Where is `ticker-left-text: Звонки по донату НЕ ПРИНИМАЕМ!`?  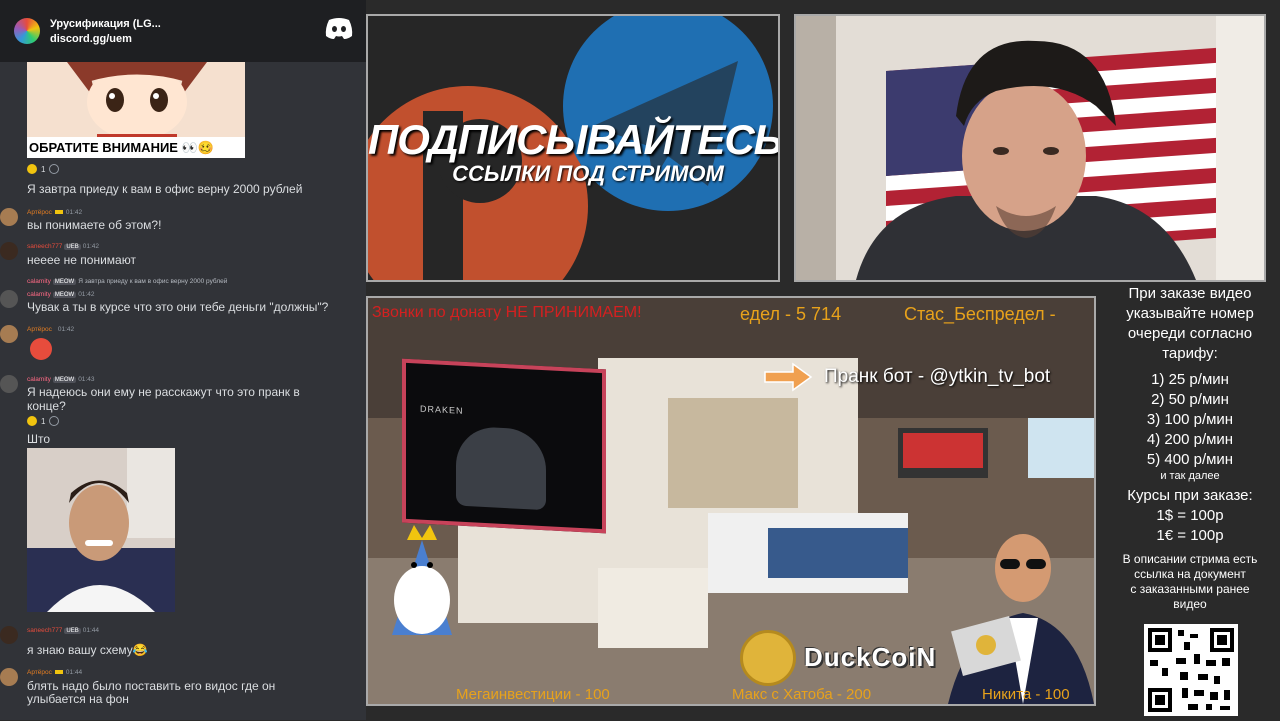
ticker-left-text: Звонки по донату НЕ ПРИНИМАЕМ! is located at coordinates (507, 312).